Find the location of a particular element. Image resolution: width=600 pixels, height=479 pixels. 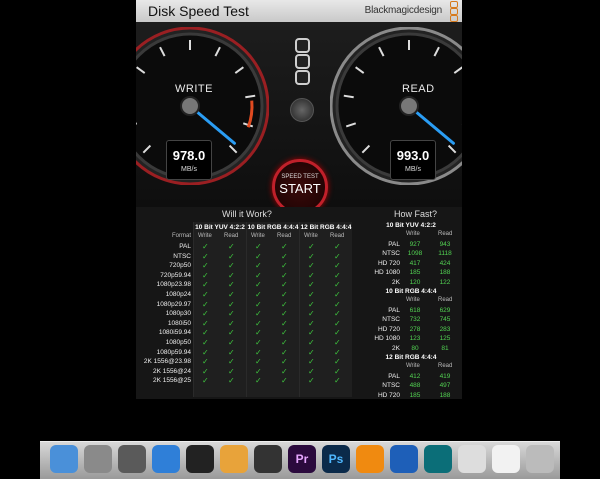

launchpad-rocket-icon is located at coordinates (132, 459).